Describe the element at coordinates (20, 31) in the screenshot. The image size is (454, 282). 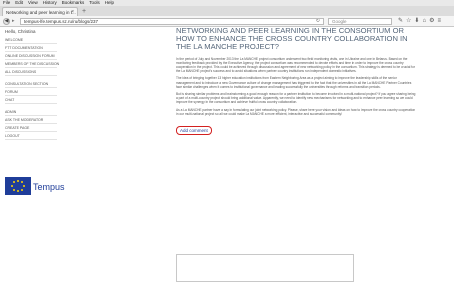
I see `user-greeting: Hello, Christina` at that location.